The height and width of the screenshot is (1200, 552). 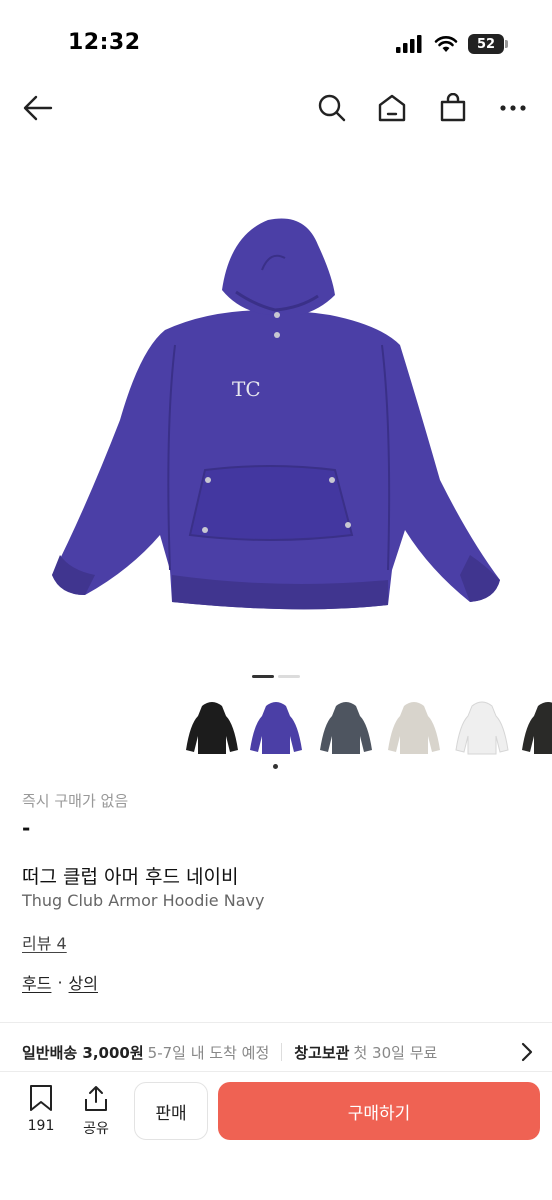 I want to click on back-button, so click(x=38, y=108).